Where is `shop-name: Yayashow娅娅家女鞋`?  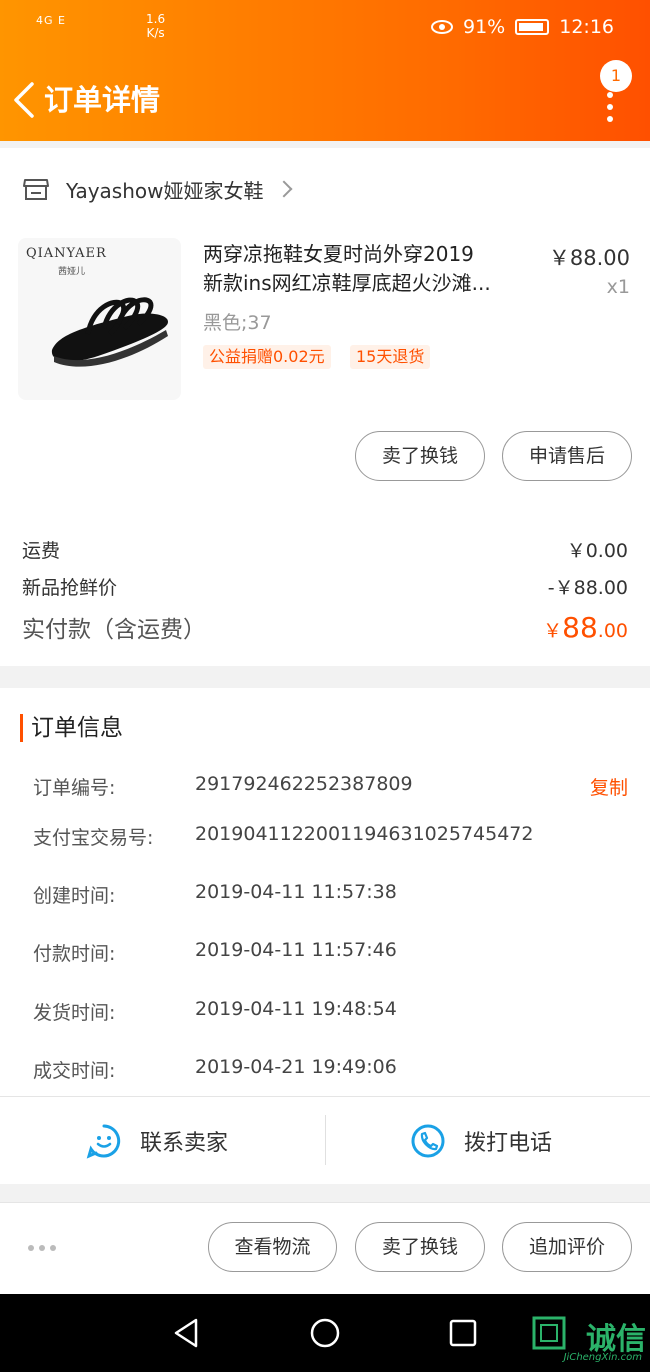 shop-name: Yayashow娅娅家女鞋 is located at coordinates (165, 190).